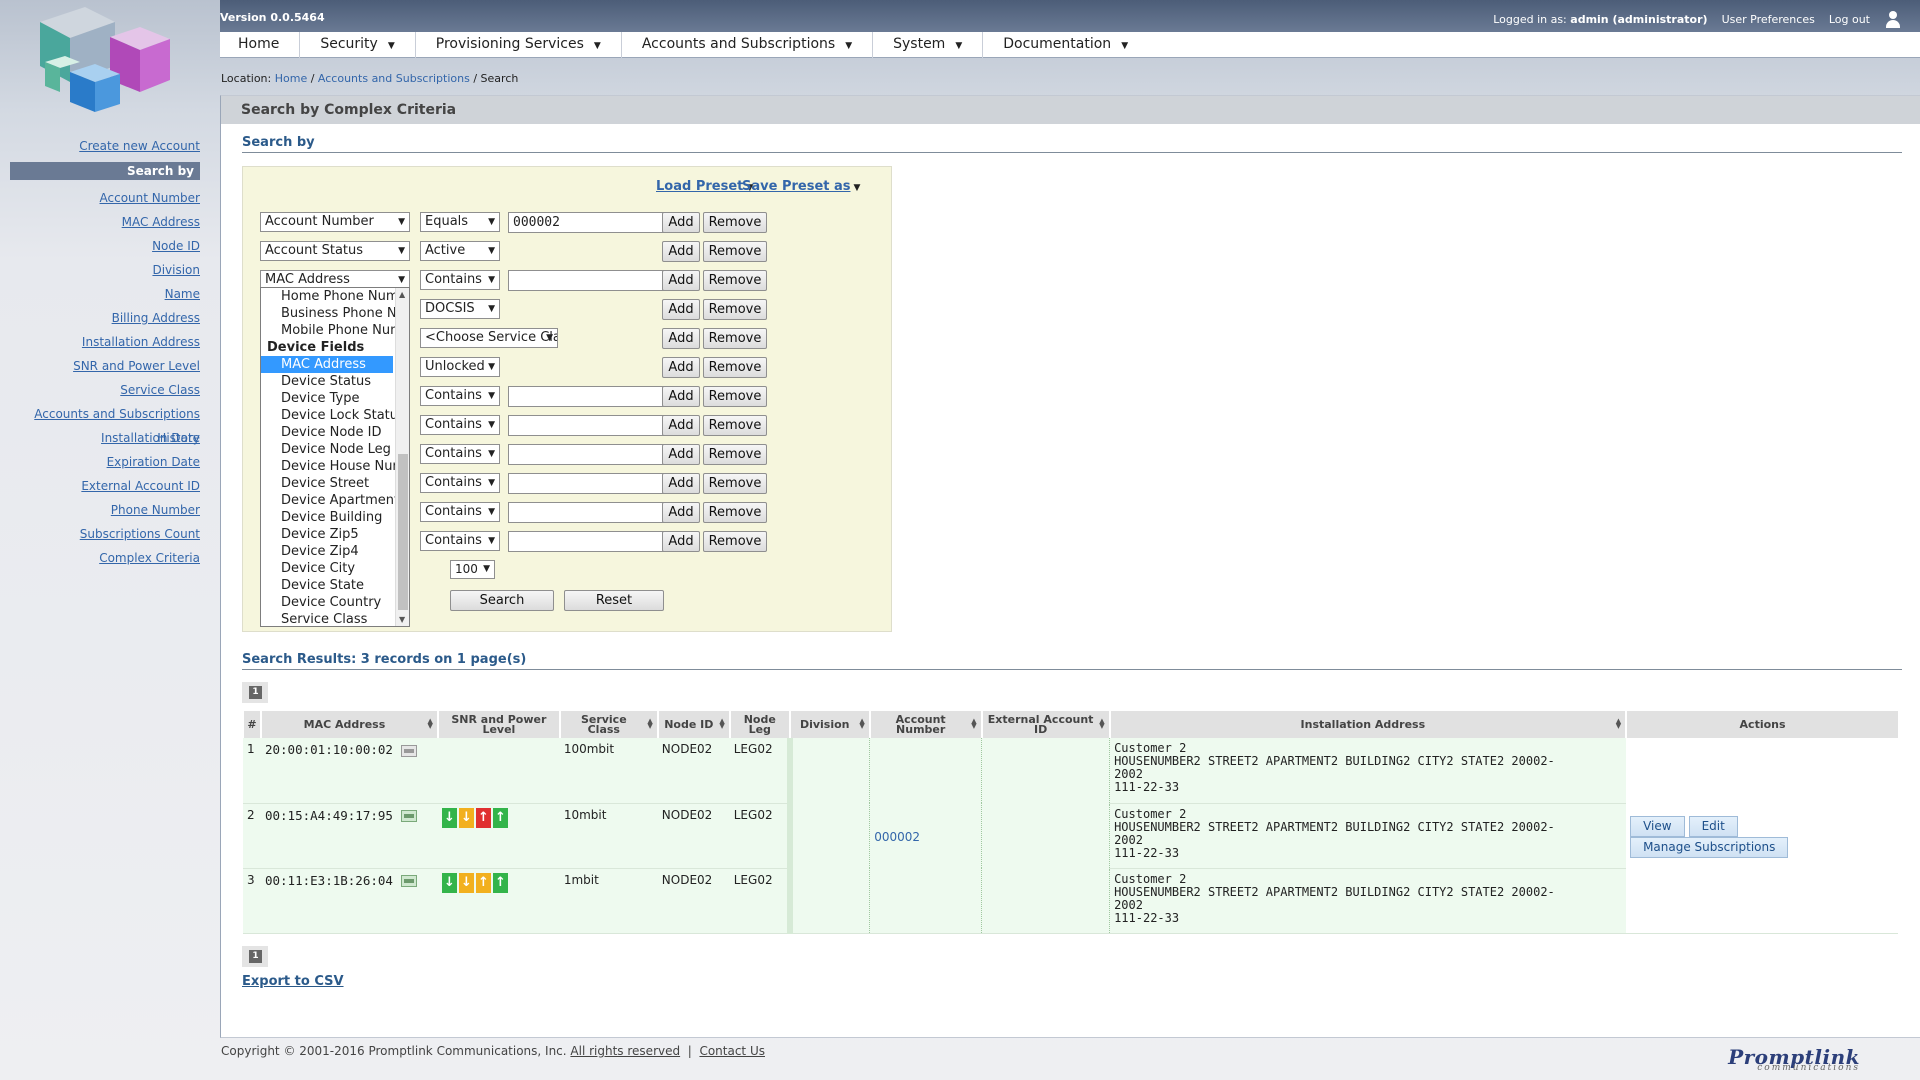 This screenshot has width=1920, height=1080. Describe the element at coordinates (291, 78) in the screenshot. I see `breadcrumb-home: Home` at that location.